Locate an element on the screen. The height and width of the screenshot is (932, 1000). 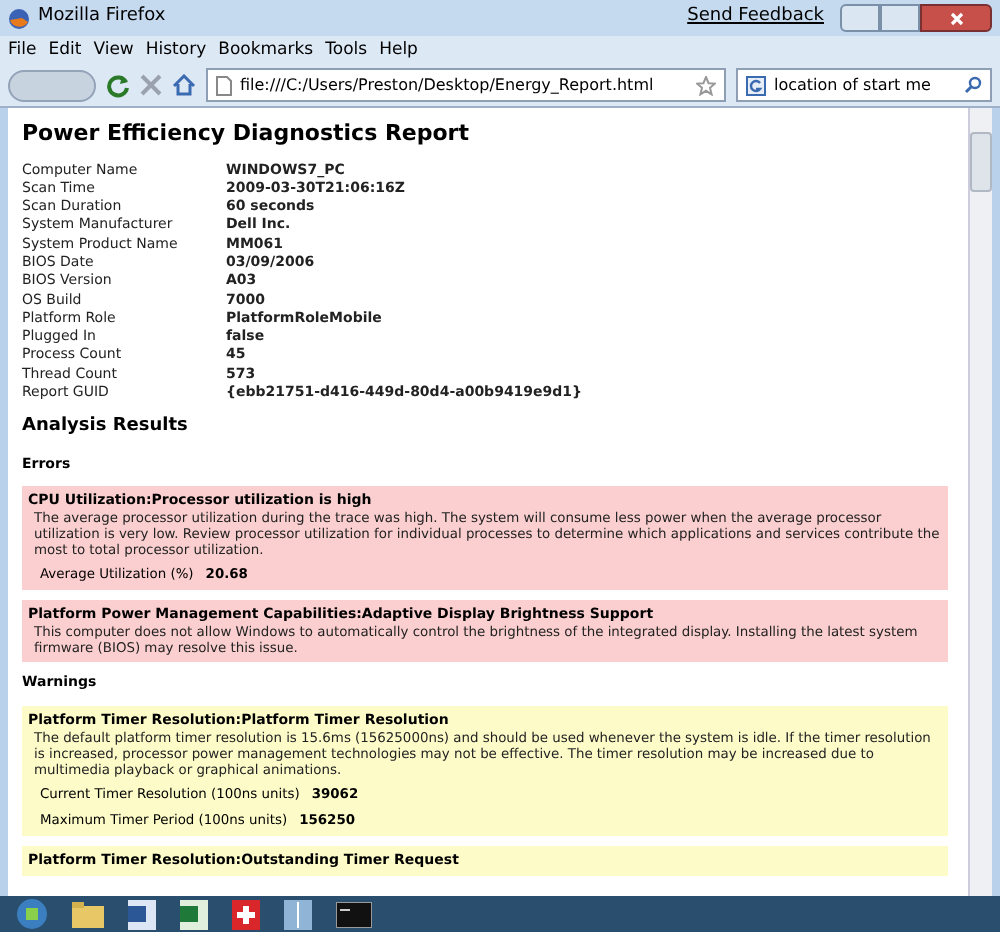
home-icon is located at coordinates (184, 85).